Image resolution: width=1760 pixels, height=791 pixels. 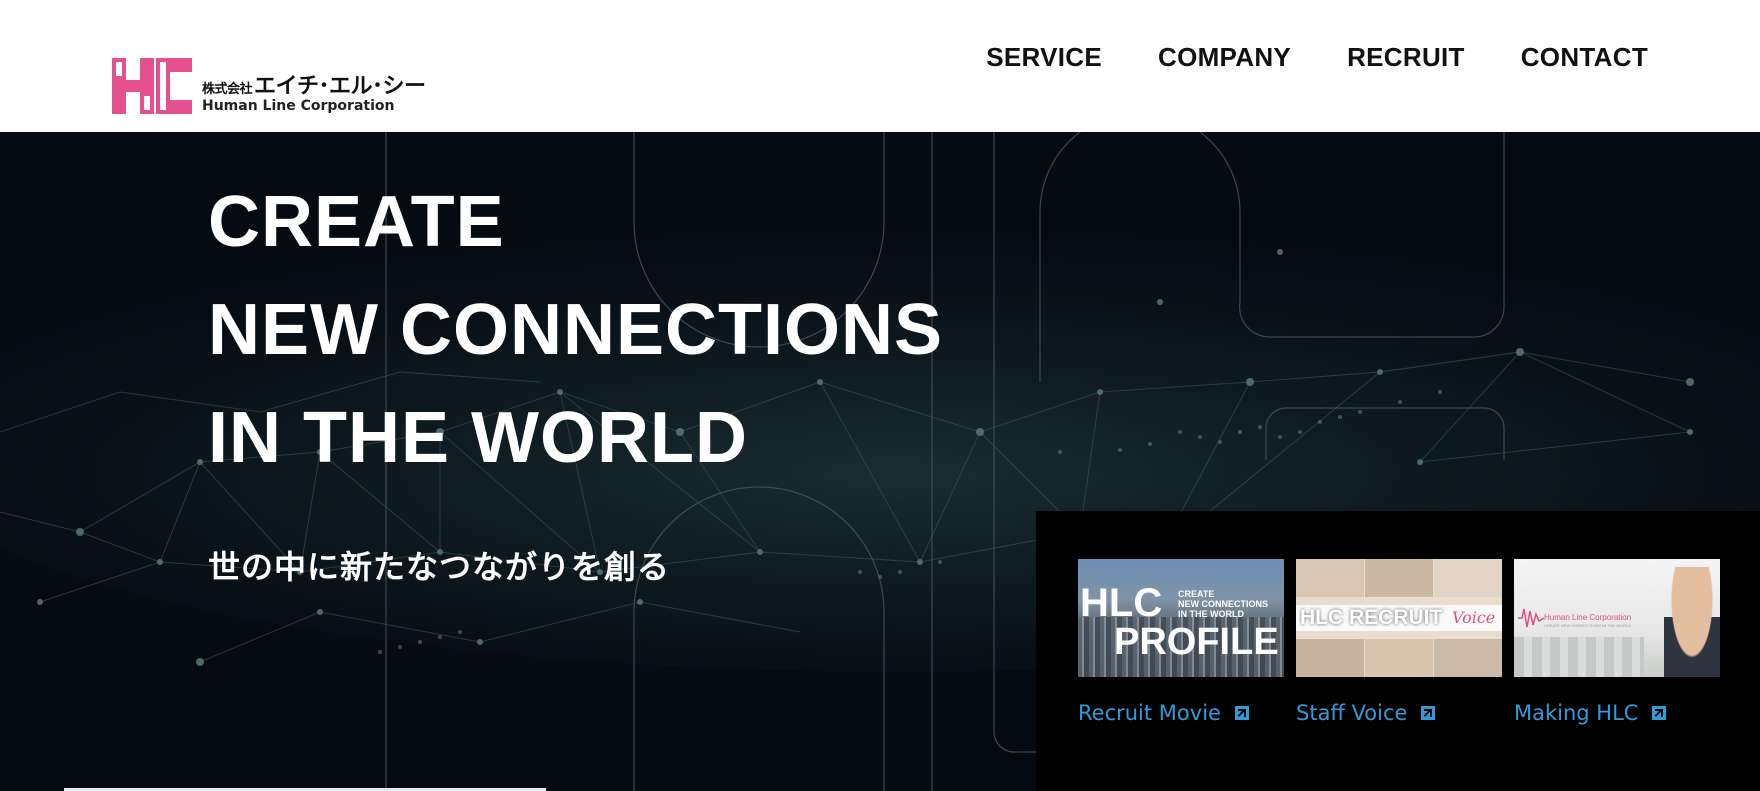 I want to click on hero-headline-line: IN THE WORLD, so click(x=478, y=438).